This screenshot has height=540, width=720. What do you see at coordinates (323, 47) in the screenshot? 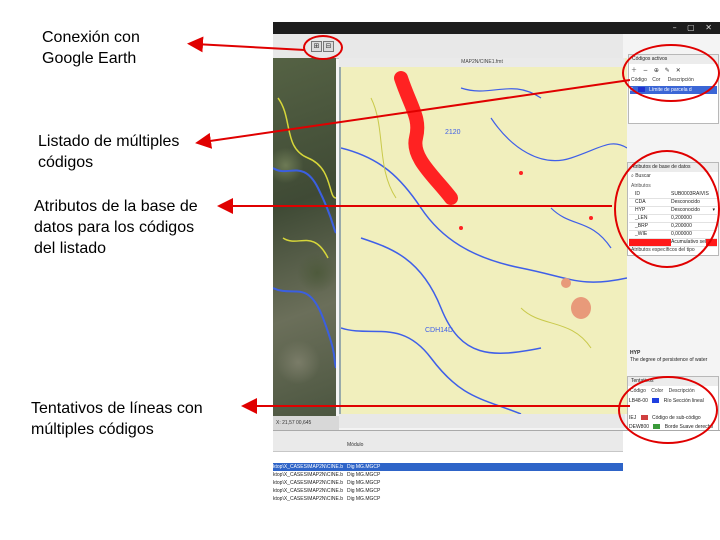
I see `highlight-google-earth-buttons` at bounding box center [323, 47].